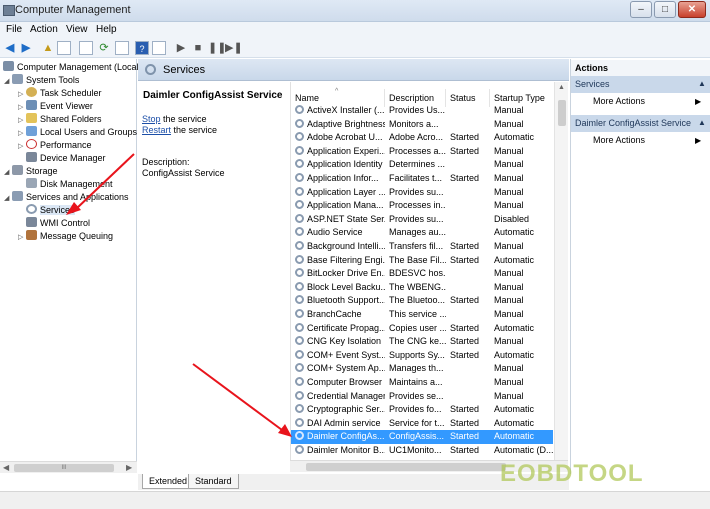  What do you see at coordinates (217, 48) in the screenshot?
I see `pause-service-icon: ❚❚` at bounding box center [217, 48].